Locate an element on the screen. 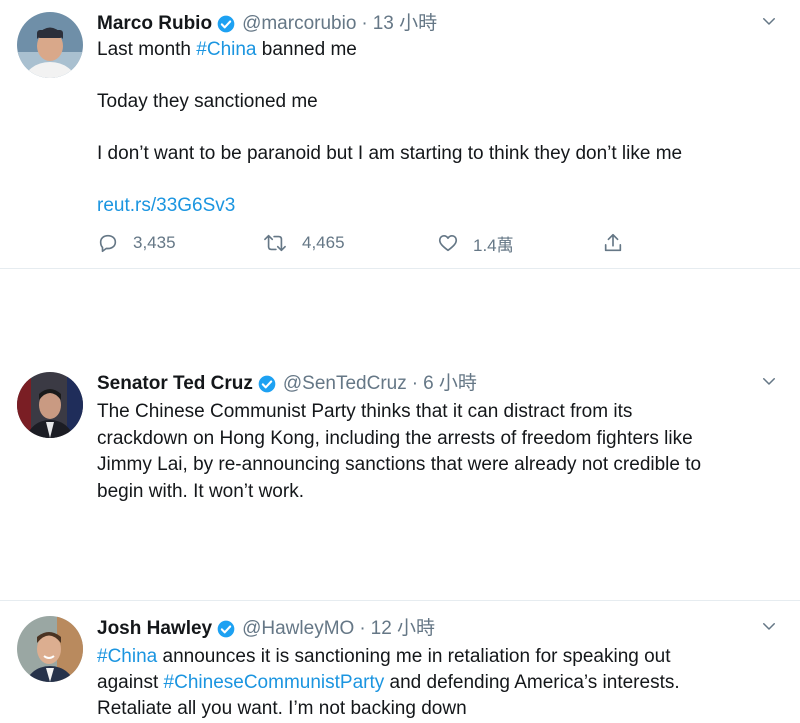 Image resolution: width=800 pixels, height=723 pixels. timestamp: 13 小時 is located at coordinates (405, 24).